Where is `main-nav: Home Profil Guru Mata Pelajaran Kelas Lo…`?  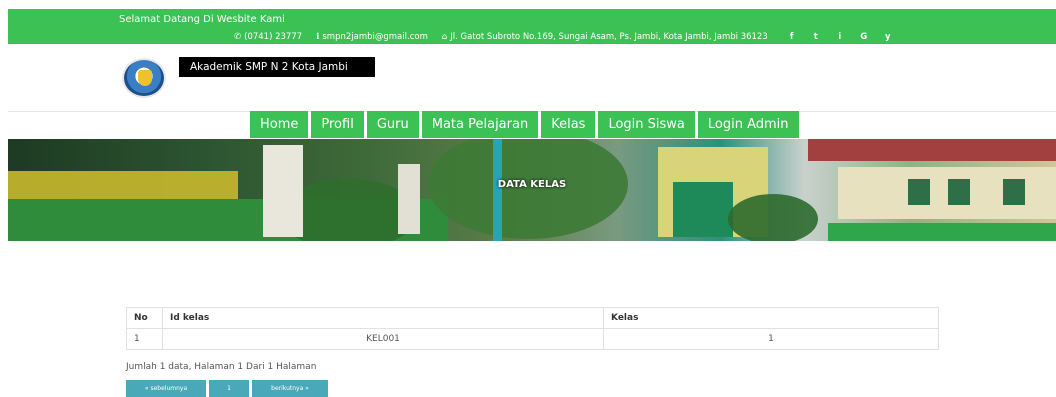
main-nav: Home Profil Guru Mata Pelajaran Kelas Lo… is located at coordinates (526, 124).